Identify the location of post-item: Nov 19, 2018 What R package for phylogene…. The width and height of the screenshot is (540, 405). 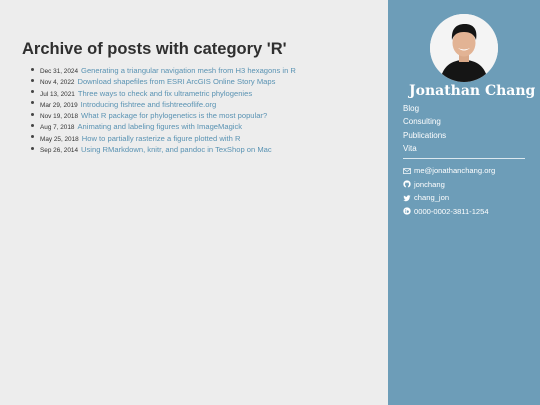
(163, 114).